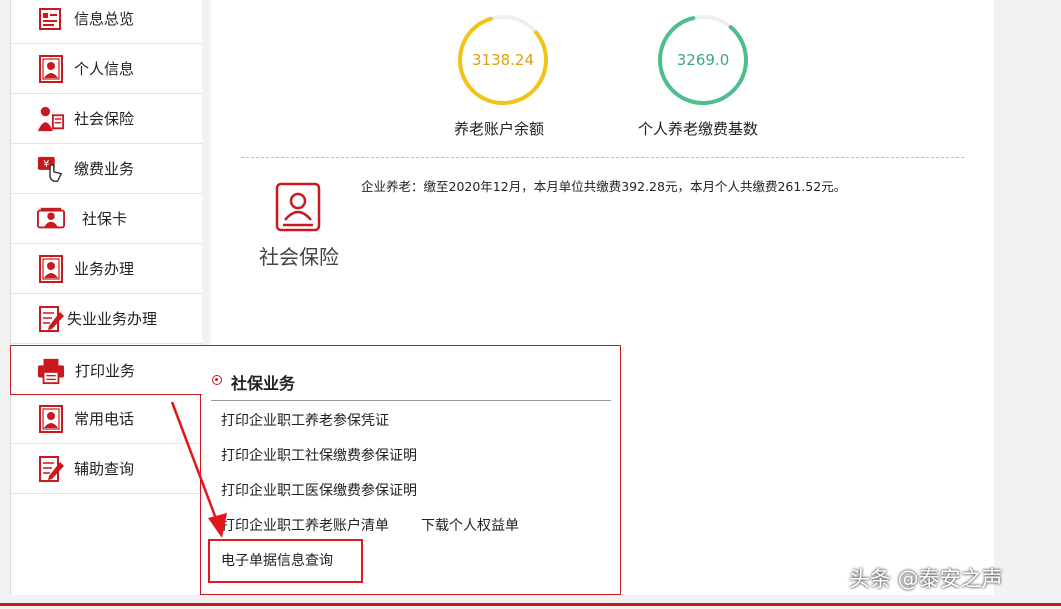 The width and height of the screenshot is (1061, 609). What do you see at coordinates (51, 371) in the screenshot?
I see `printer-icon` at bounding box center [51, 371].